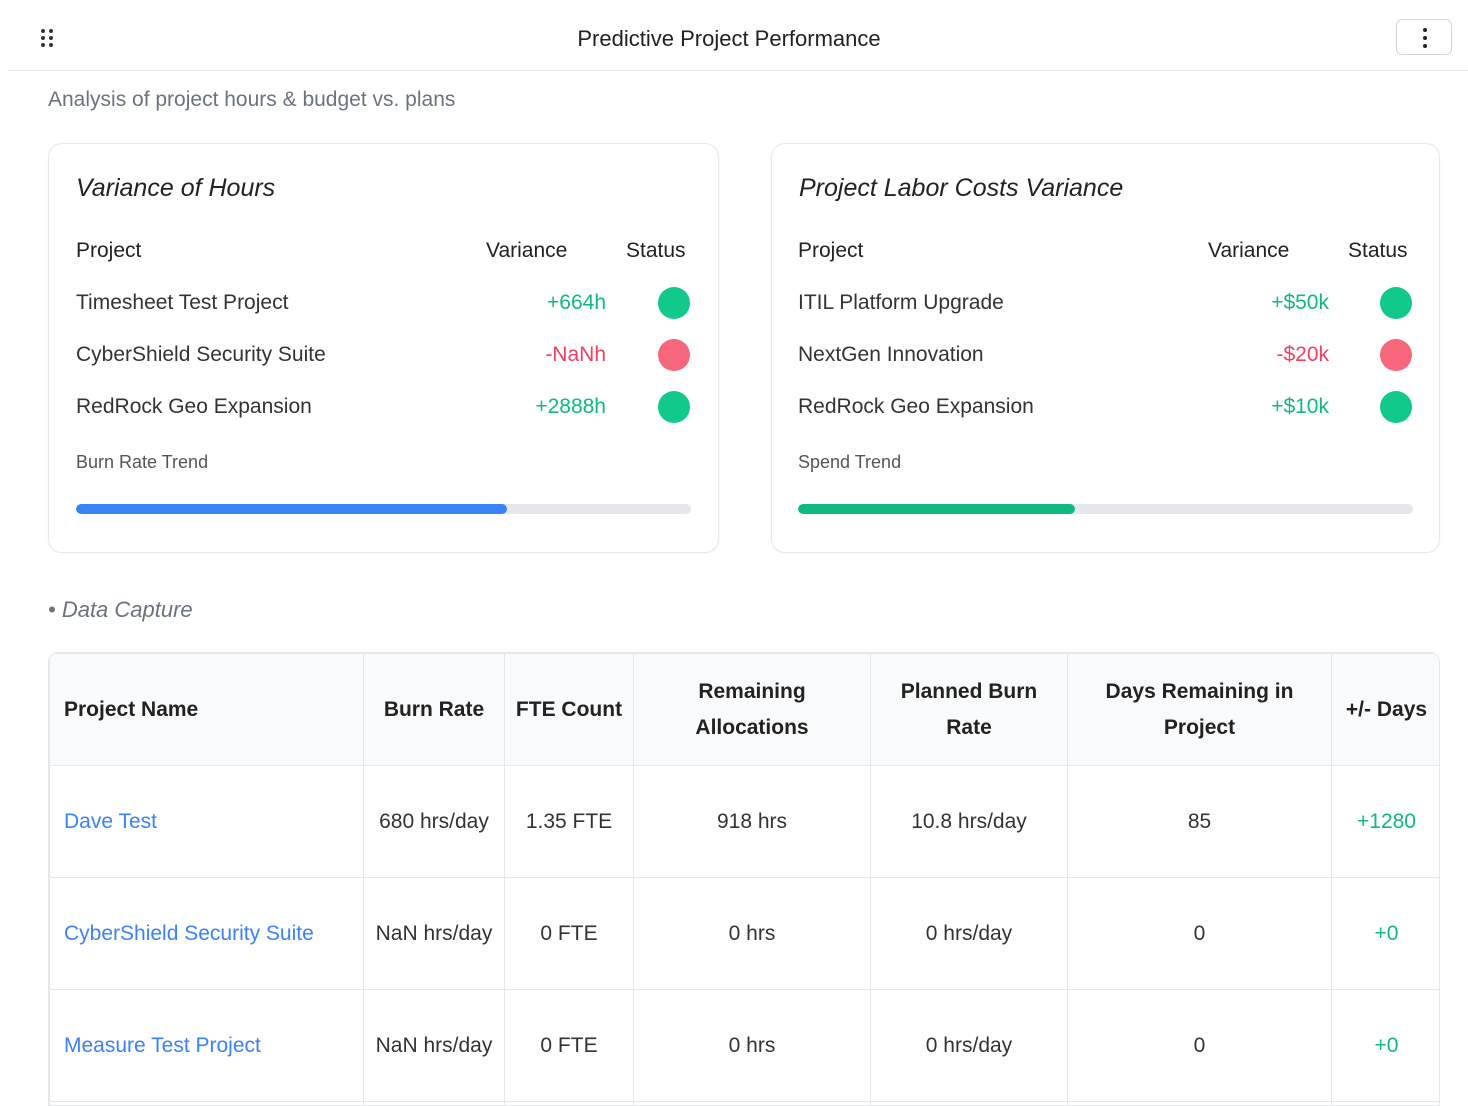 This screenshot has height=1106, width=1468. Describe the element at coordinates (575, 354) in the screenshot. I see `variance-value: -NaNh` at that location.